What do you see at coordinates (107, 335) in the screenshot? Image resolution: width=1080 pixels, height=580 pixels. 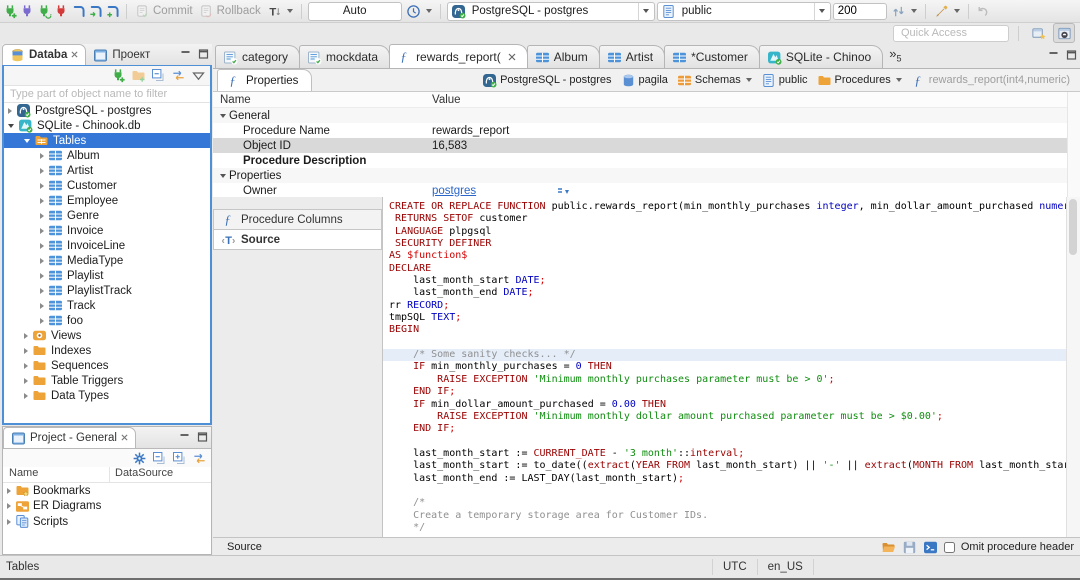 I see `tree-item-views: Views` at bounding box center [107, 335].